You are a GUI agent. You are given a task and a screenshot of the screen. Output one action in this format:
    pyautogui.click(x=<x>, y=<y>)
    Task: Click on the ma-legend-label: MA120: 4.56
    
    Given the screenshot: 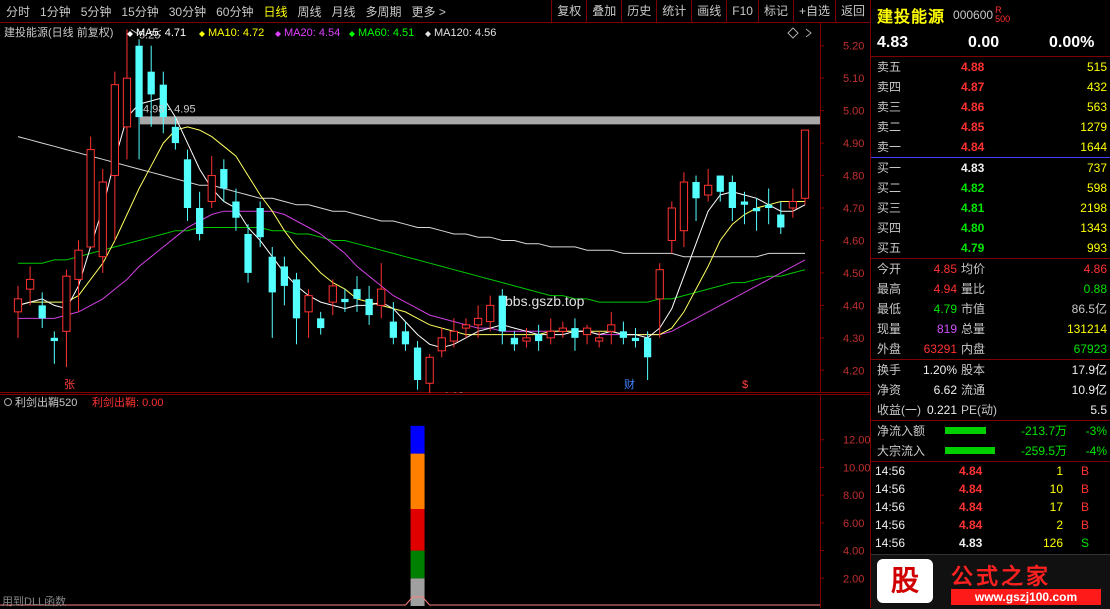 What is the action you would take?
    pyautogui.click(x=465, y=33)
    